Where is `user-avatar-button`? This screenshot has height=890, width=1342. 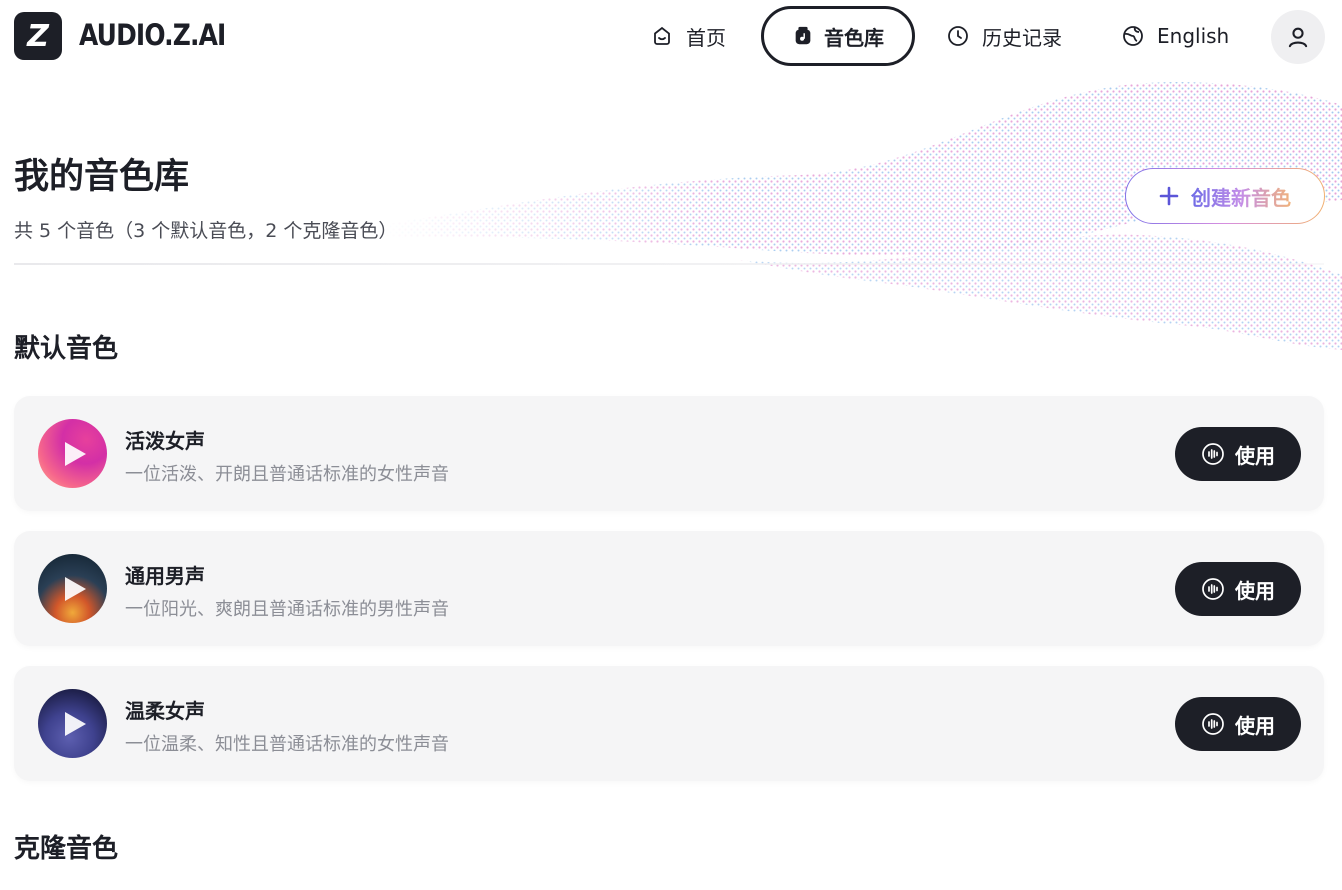
user-avatar-button is located at coordinates (1298, 37).